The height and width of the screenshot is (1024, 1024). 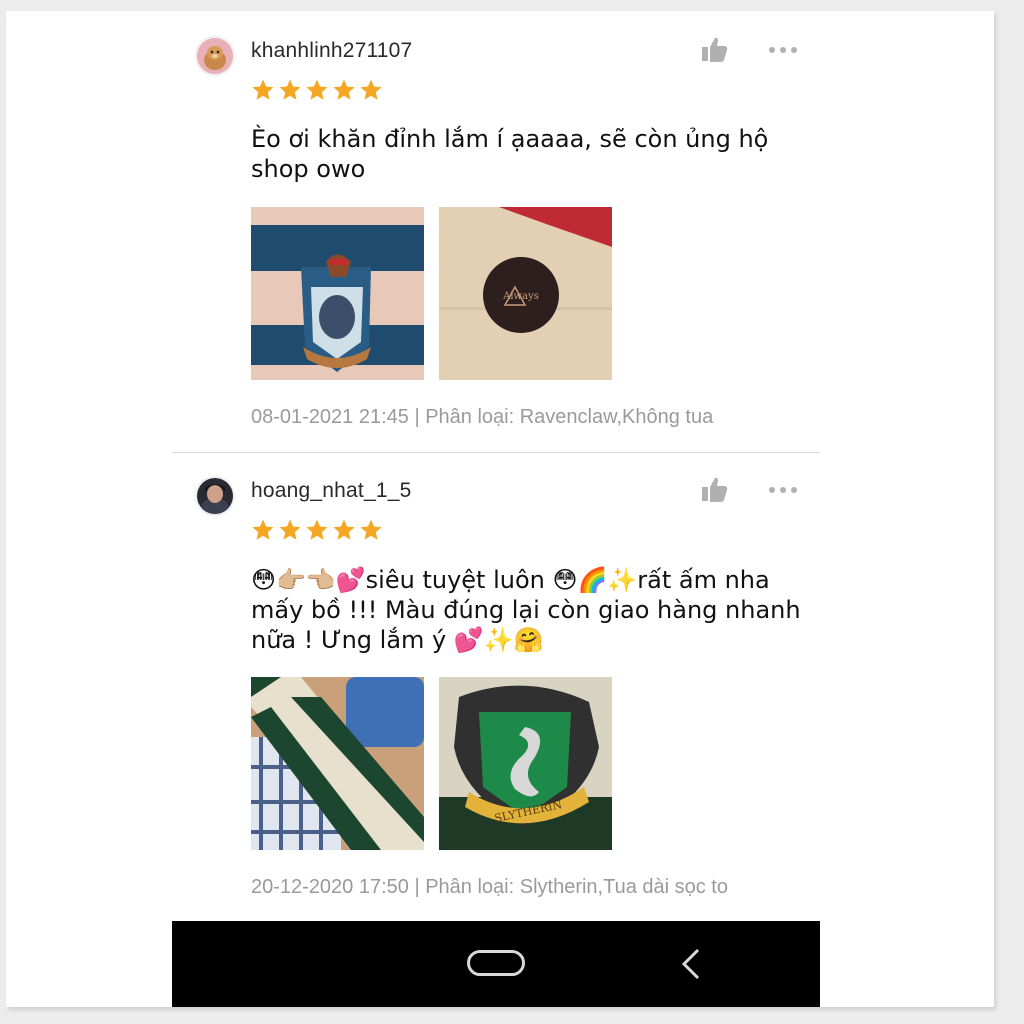 I want to click on svg-text: Always, so click(x=520, y=296).